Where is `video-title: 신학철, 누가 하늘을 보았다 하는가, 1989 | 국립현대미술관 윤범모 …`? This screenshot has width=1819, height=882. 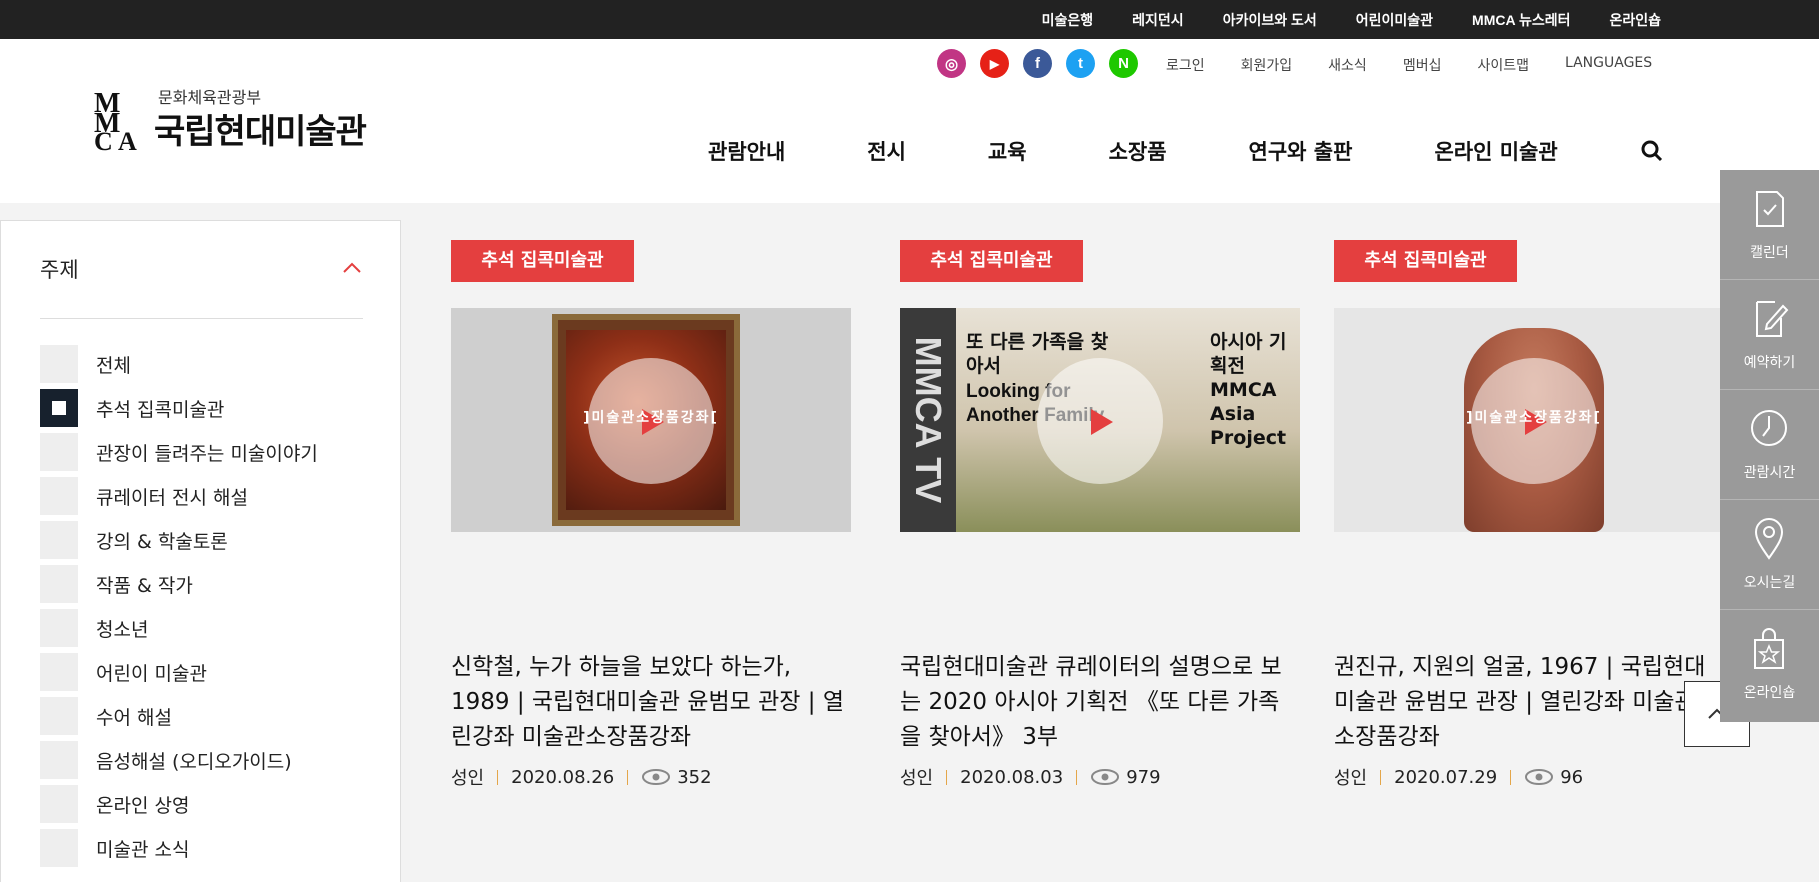
video-title: 신학철, 누가 하늘을 보았다 하는가, 1989 | 국립현대미술관 윤범모 … is located at coordinates (651, 702).